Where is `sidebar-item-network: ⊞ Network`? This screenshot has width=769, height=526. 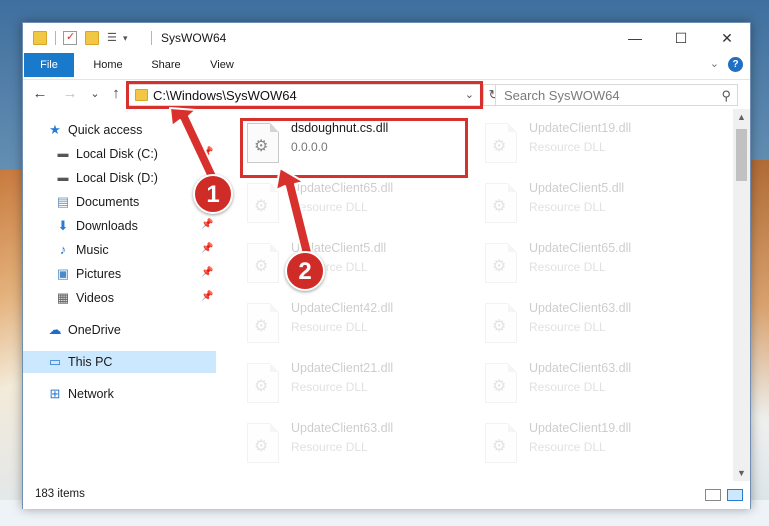
sidebar-item-network: ⊞ Network is located at coordinates (119, 394).